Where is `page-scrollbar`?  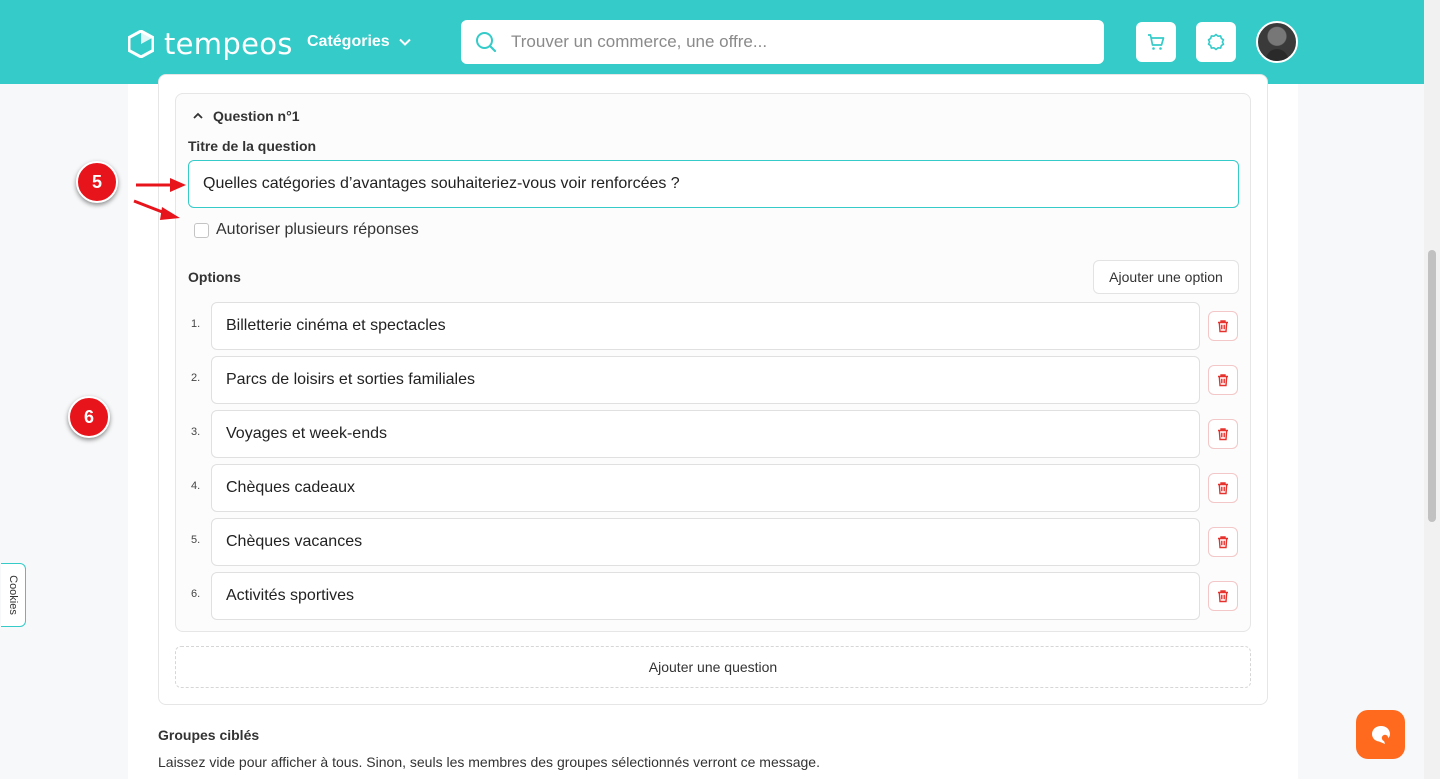 page-scrollbar is located at coordinates (1432, 389).